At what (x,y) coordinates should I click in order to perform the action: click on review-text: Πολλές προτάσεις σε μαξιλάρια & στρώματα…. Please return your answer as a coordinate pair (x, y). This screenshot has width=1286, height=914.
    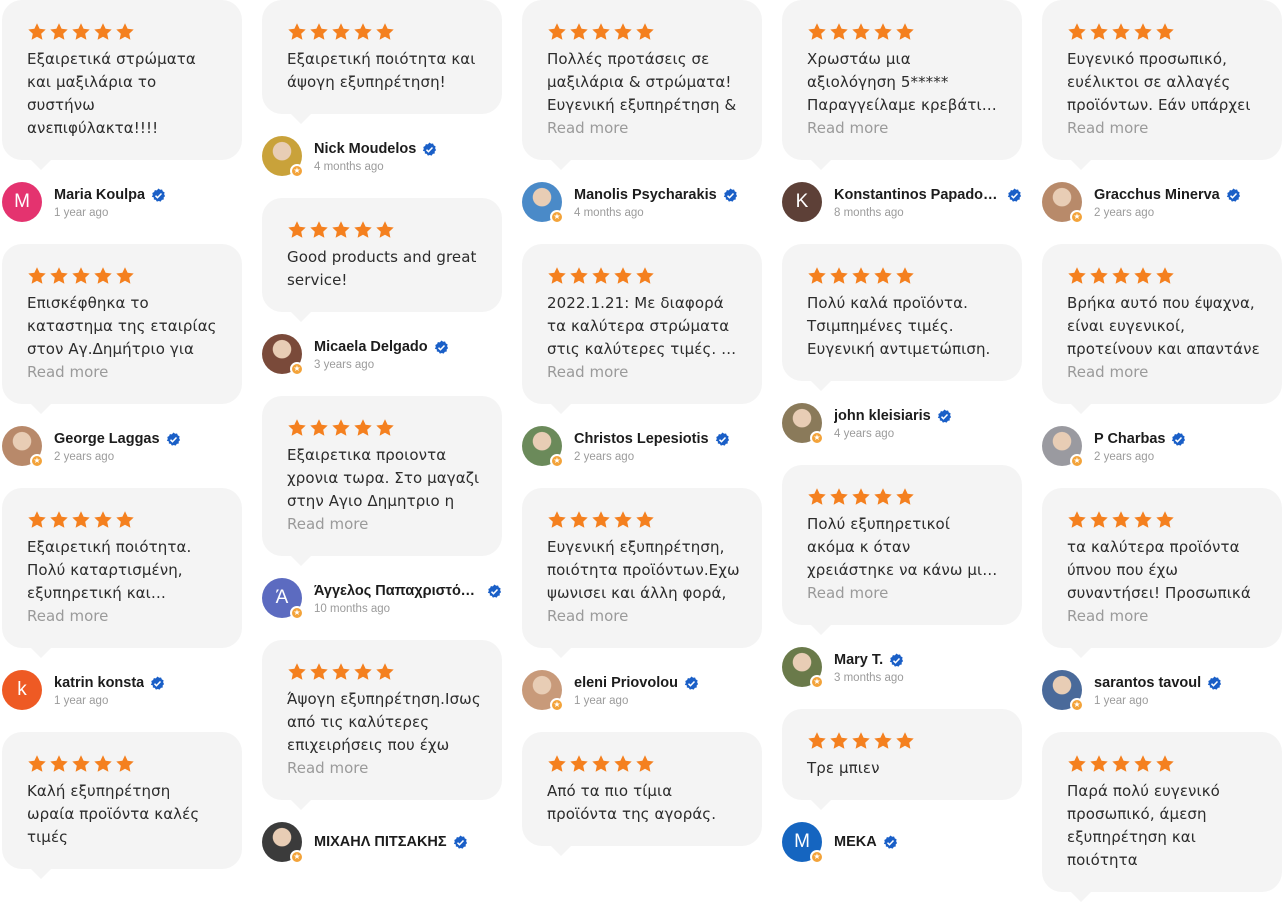
    Looking at the image, I should click on (642, 82).